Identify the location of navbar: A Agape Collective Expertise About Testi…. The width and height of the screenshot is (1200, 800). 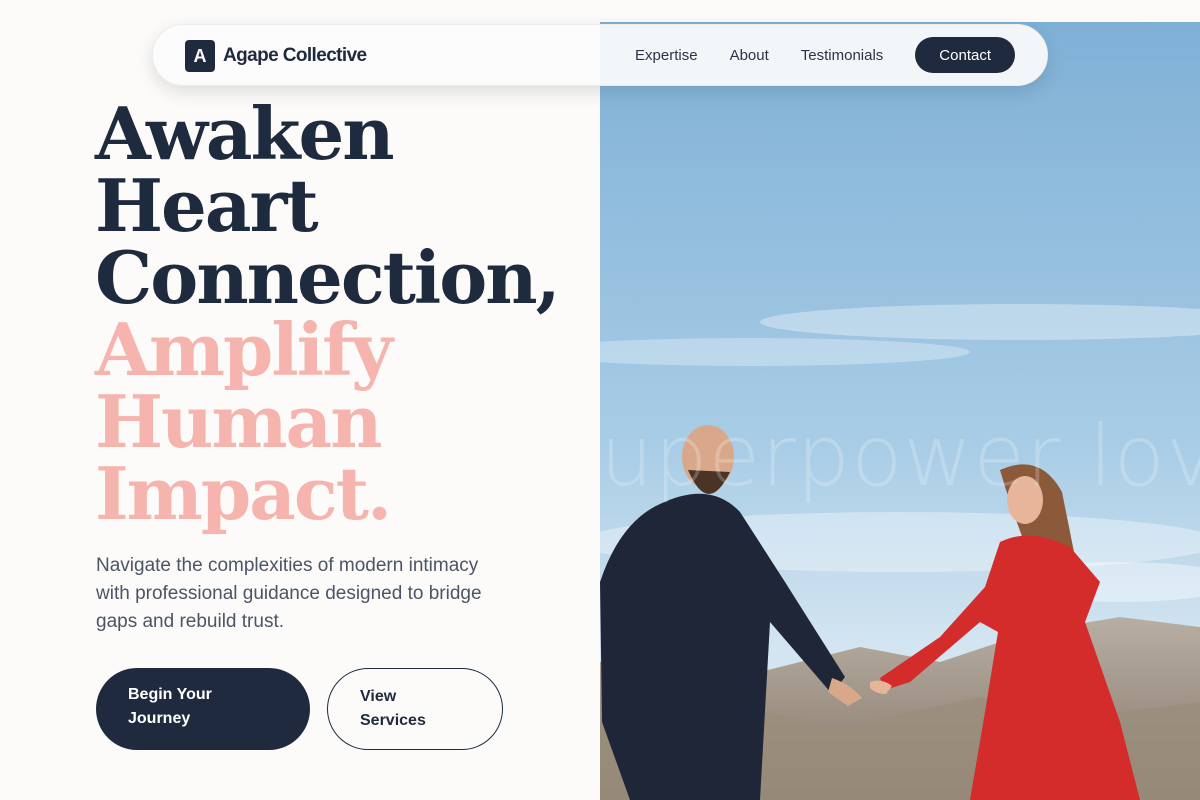
(600, 55).